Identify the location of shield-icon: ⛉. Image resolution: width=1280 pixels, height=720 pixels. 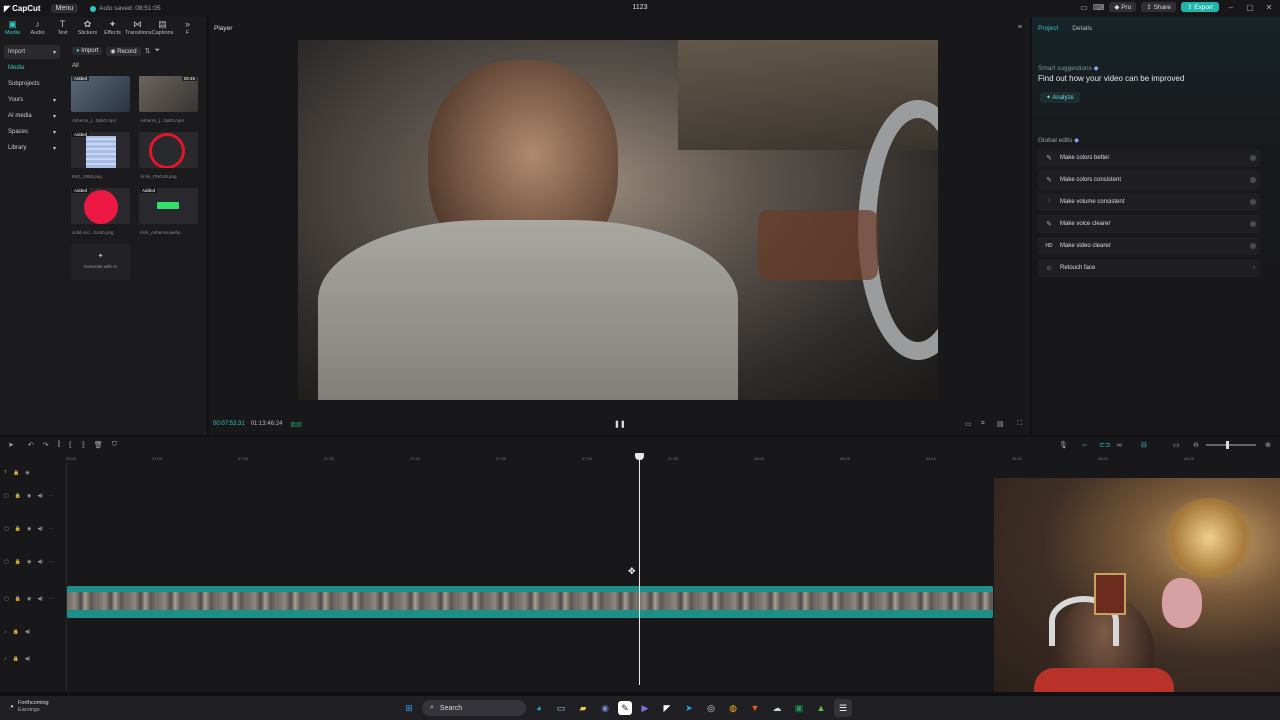
(114, 445).